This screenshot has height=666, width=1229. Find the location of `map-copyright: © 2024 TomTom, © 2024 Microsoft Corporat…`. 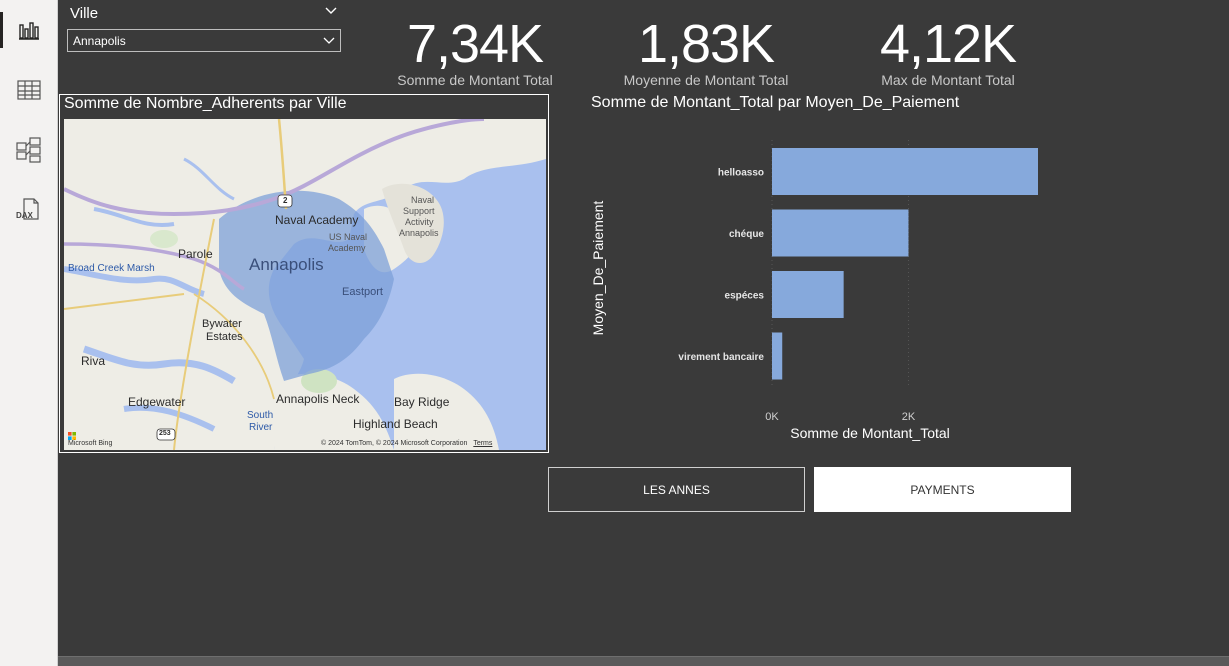

map-copyright: © 2024 TomTom, © 2024 Microsoft Corporat… is located at coordinates (406, 443).